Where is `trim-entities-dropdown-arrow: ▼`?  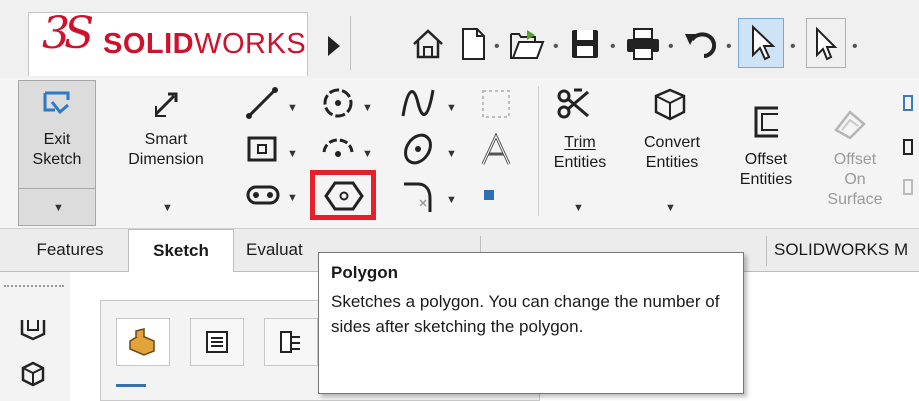
trim-entities-dropdown-arrow: ▼ is located at coordinates (578, 208).